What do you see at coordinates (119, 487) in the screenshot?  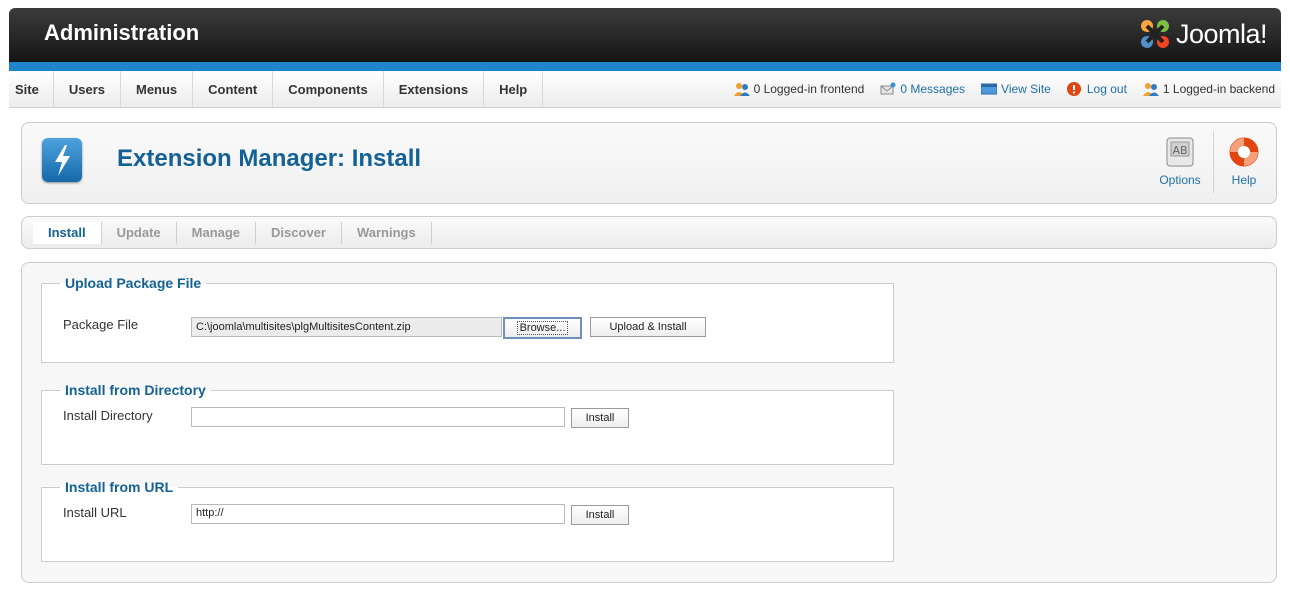 I see `install-url-legend: Install from URL` at bounding box center [119, 487].